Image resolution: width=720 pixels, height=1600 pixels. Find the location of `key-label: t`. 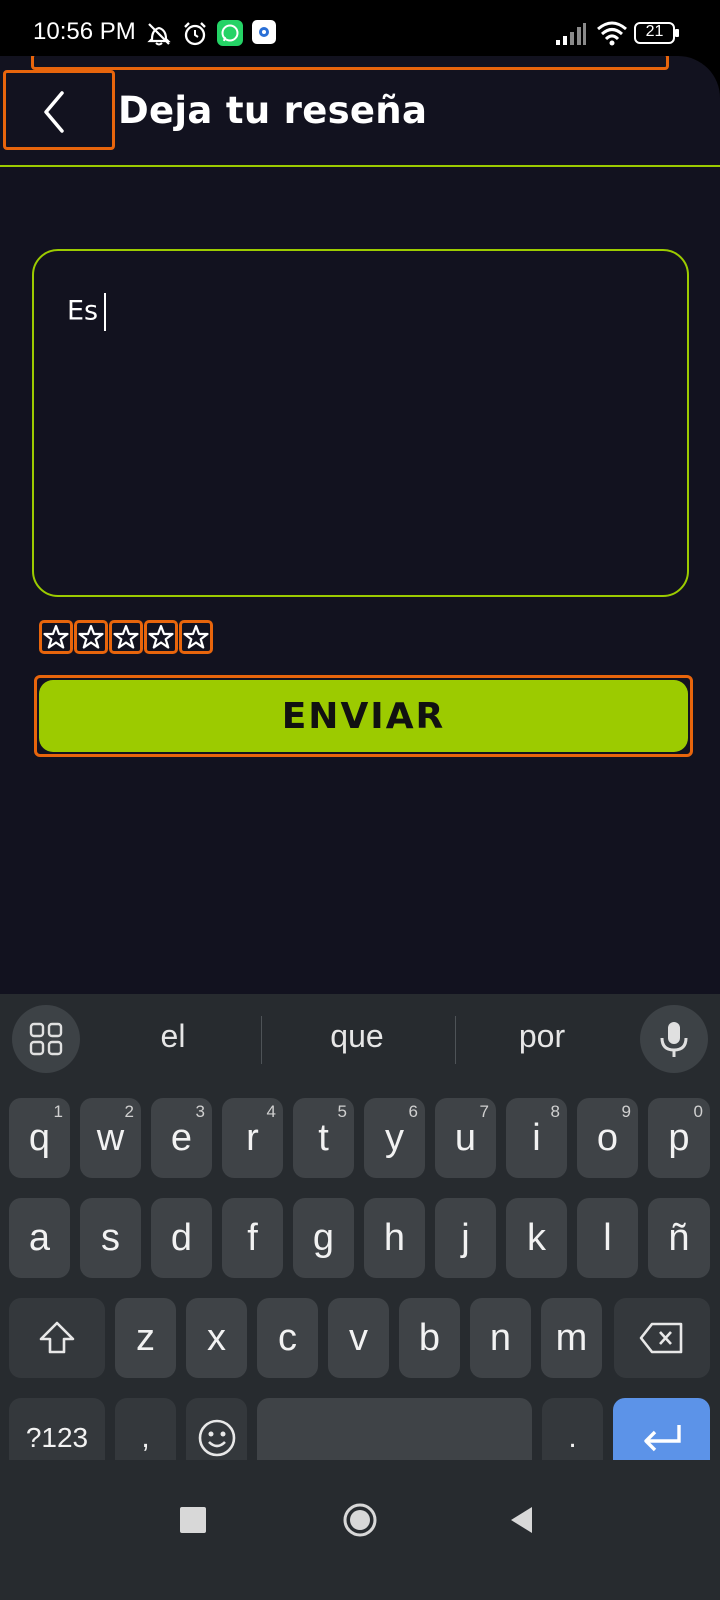

key-label: t is located at coordinates (323, 1137).